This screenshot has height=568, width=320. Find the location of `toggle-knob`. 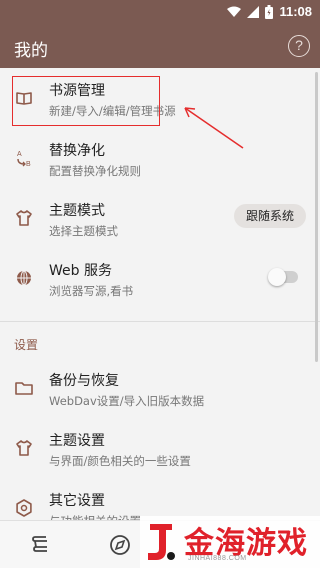

toggle-knob is located at coordinates (277, 277).